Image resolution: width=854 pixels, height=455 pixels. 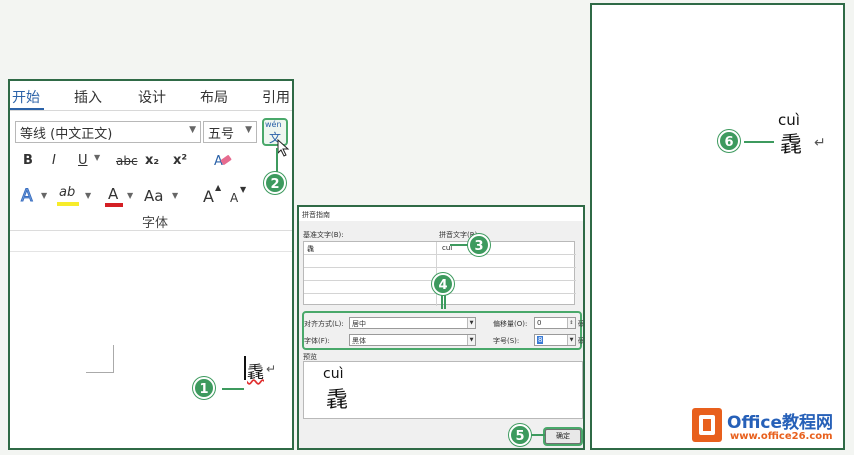 What do you see at coordinates (233, 389) in the screenshot?
I see `step-1-line` at bounding box center [233, 389].